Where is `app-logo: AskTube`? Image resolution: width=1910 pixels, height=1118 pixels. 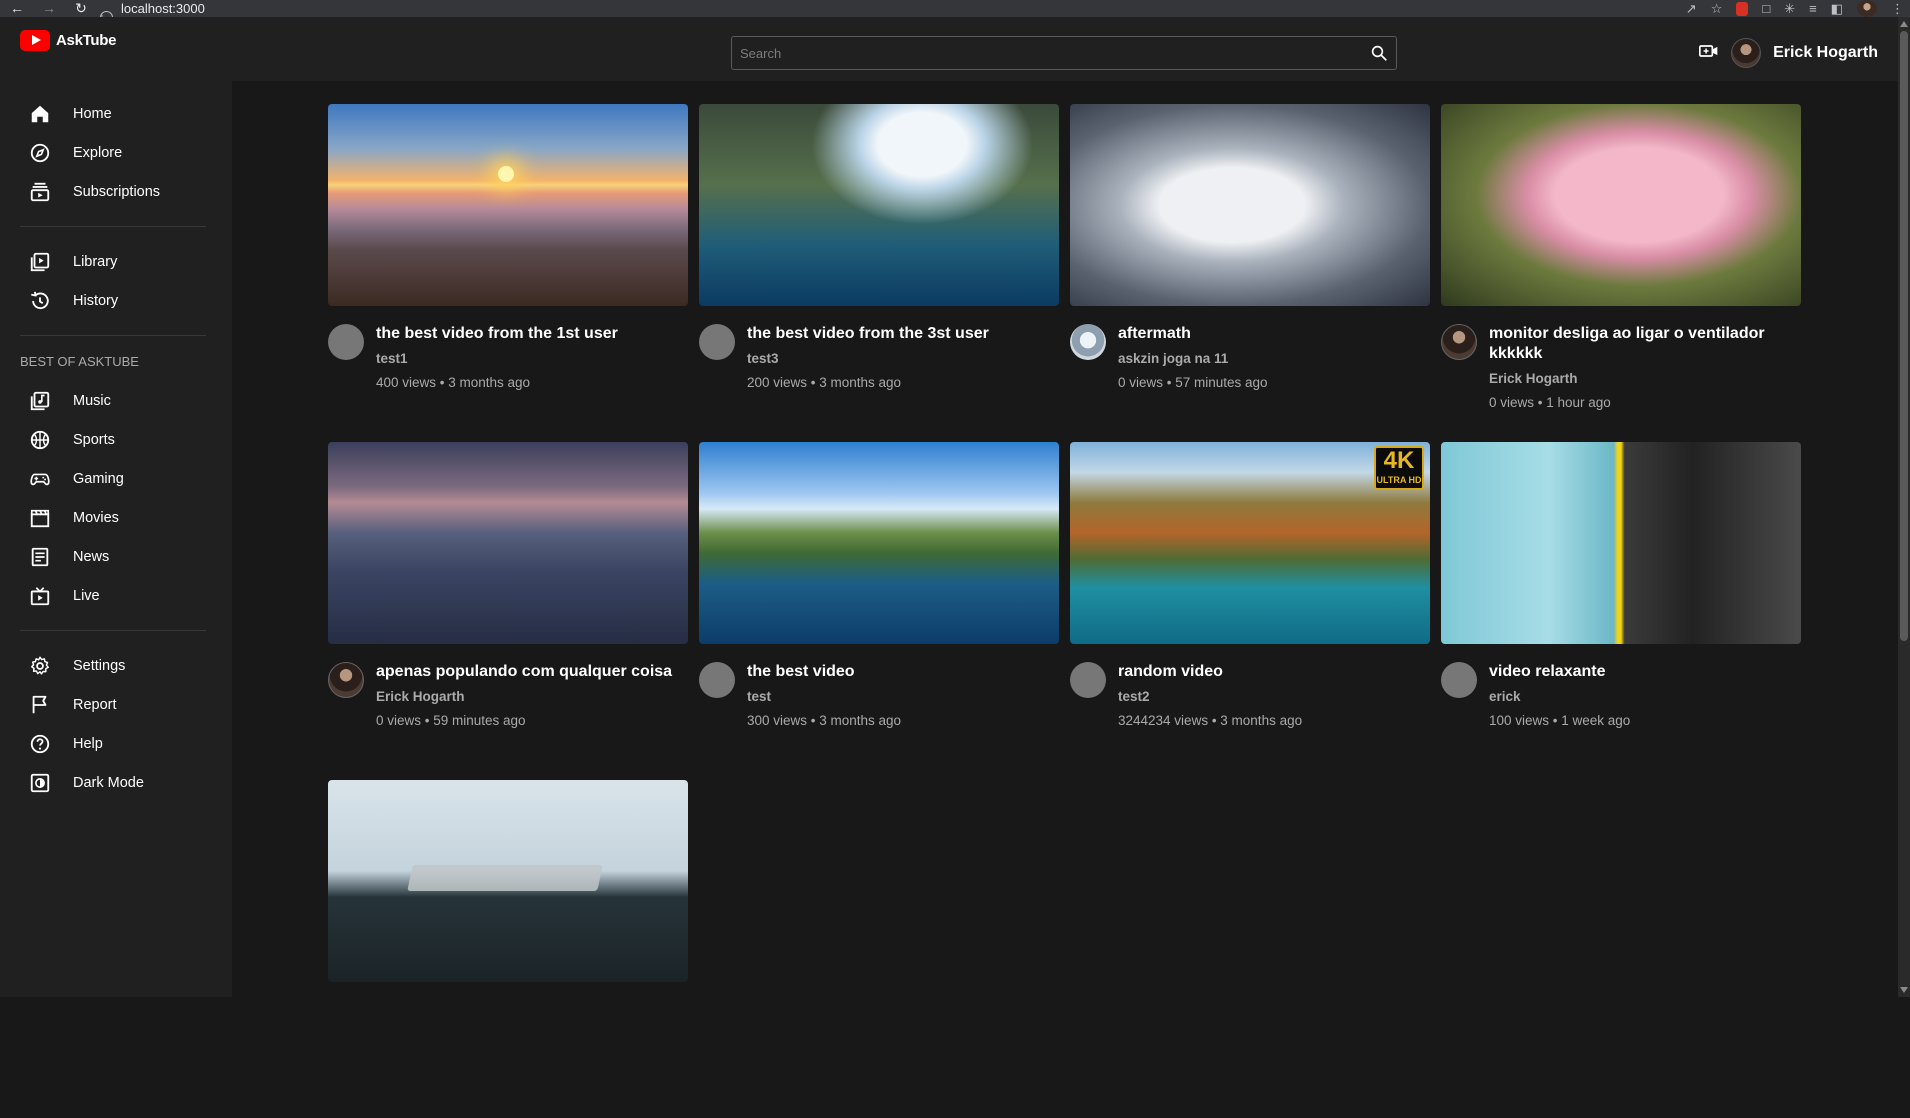 app-logo: AskTube is located at coordinates (68, 40).